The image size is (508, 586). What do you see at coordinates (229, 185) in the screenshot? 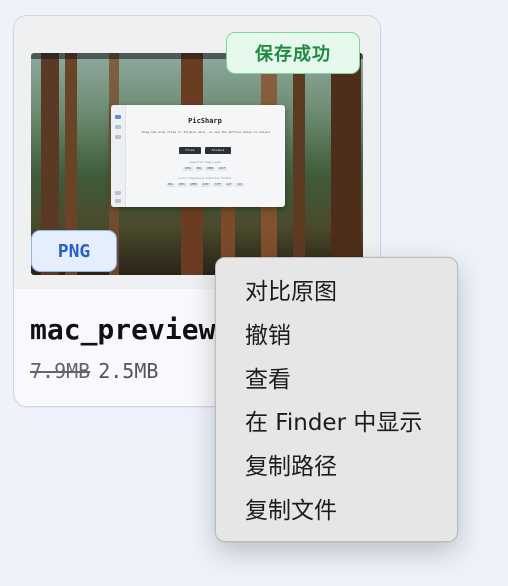
I see `format-chip: GIF` at bounding box center [229, 185].